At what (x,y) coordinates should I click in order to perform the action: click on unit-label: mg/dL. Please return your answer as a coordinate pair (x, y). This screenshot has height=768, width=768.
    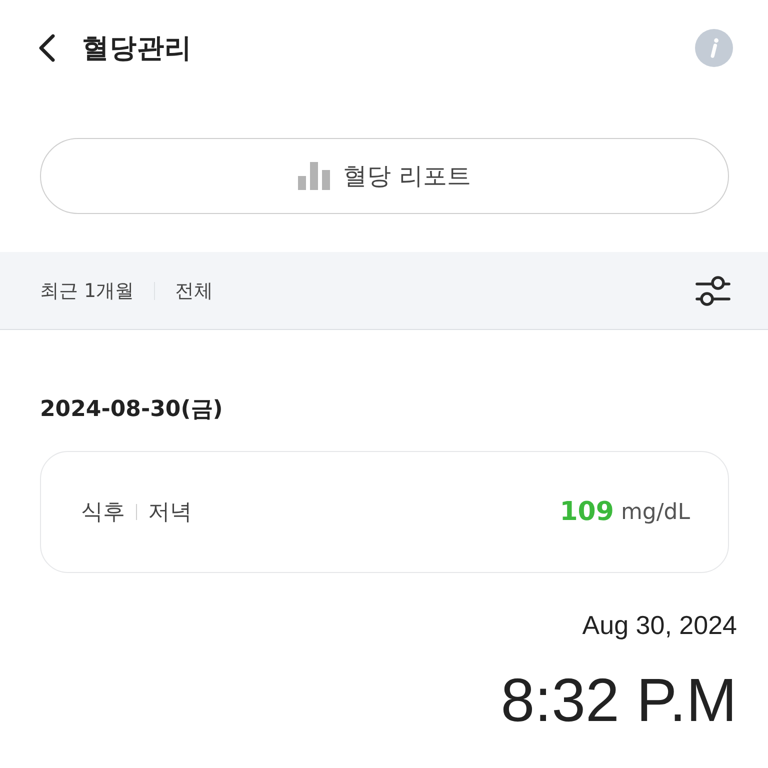
    Looking at the image, I should click on (655, 512).